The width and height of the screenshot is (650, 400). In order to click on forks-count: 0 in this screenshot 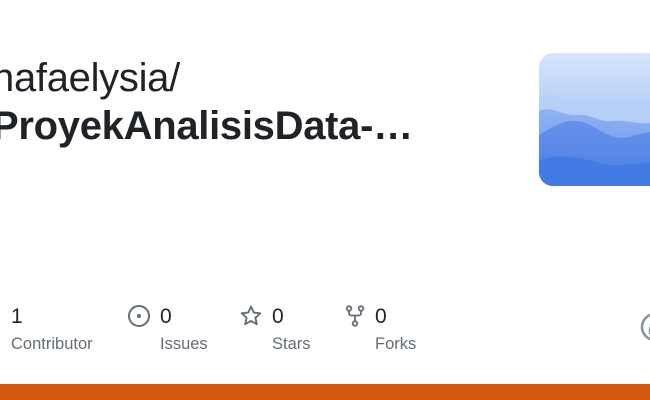, I will do `click(381, 316)`.